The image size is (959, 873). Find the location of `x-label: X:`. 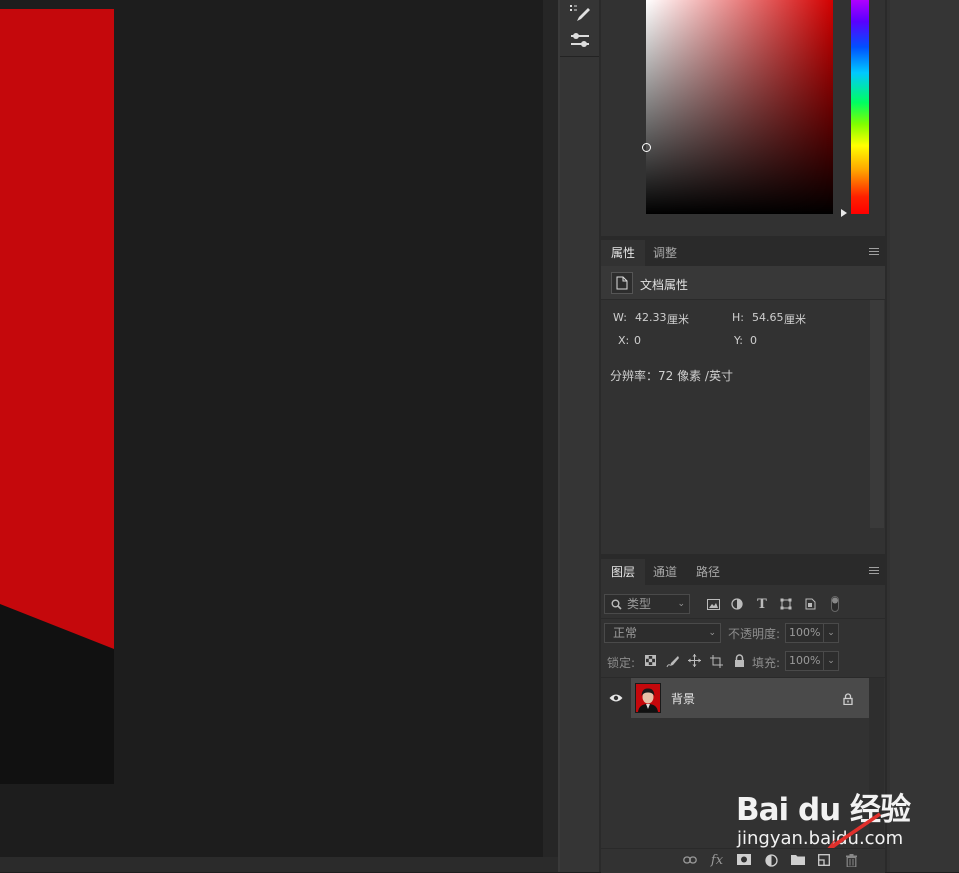

x-label: X: is located at coordinates (624, 340).